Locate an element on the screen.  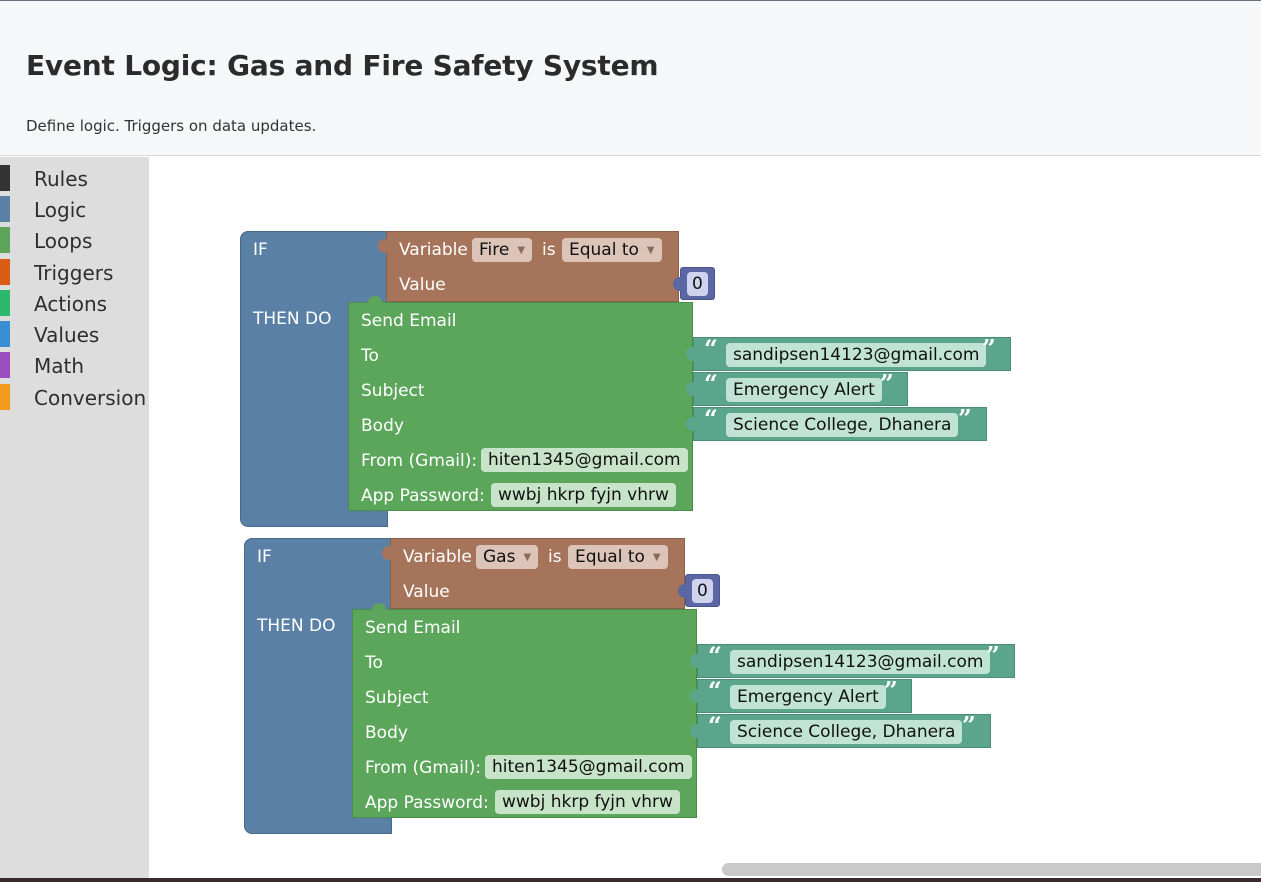
toolbox-category-rules: Rules is located at coordinates (74, 178).